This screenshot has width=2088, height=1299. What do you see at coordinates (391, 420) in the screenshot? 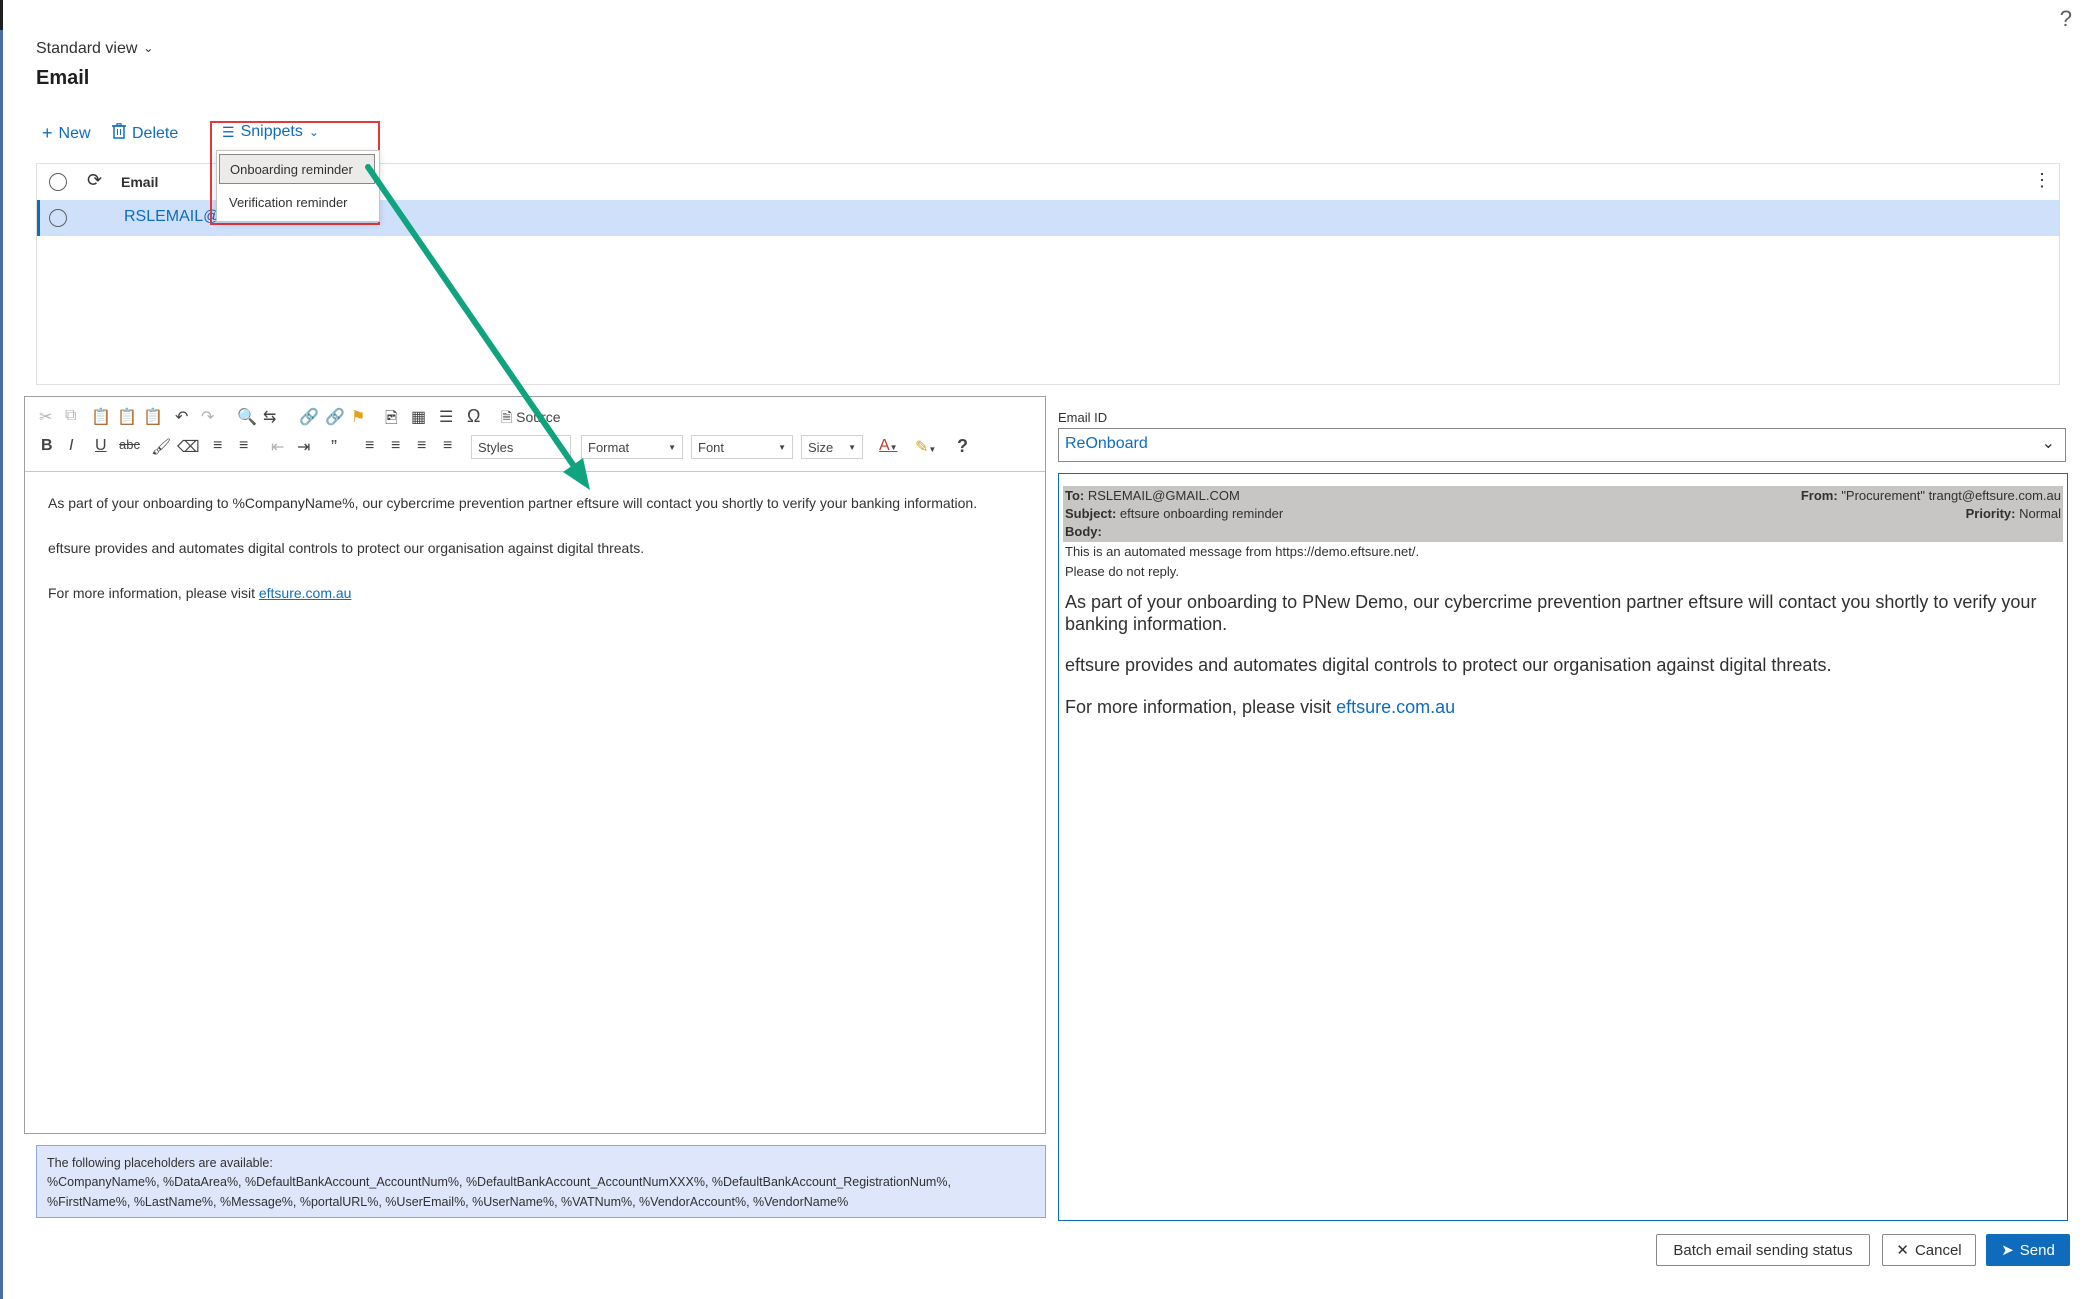
I see `image-icon: 🖻` at bounding box center [391, 420].